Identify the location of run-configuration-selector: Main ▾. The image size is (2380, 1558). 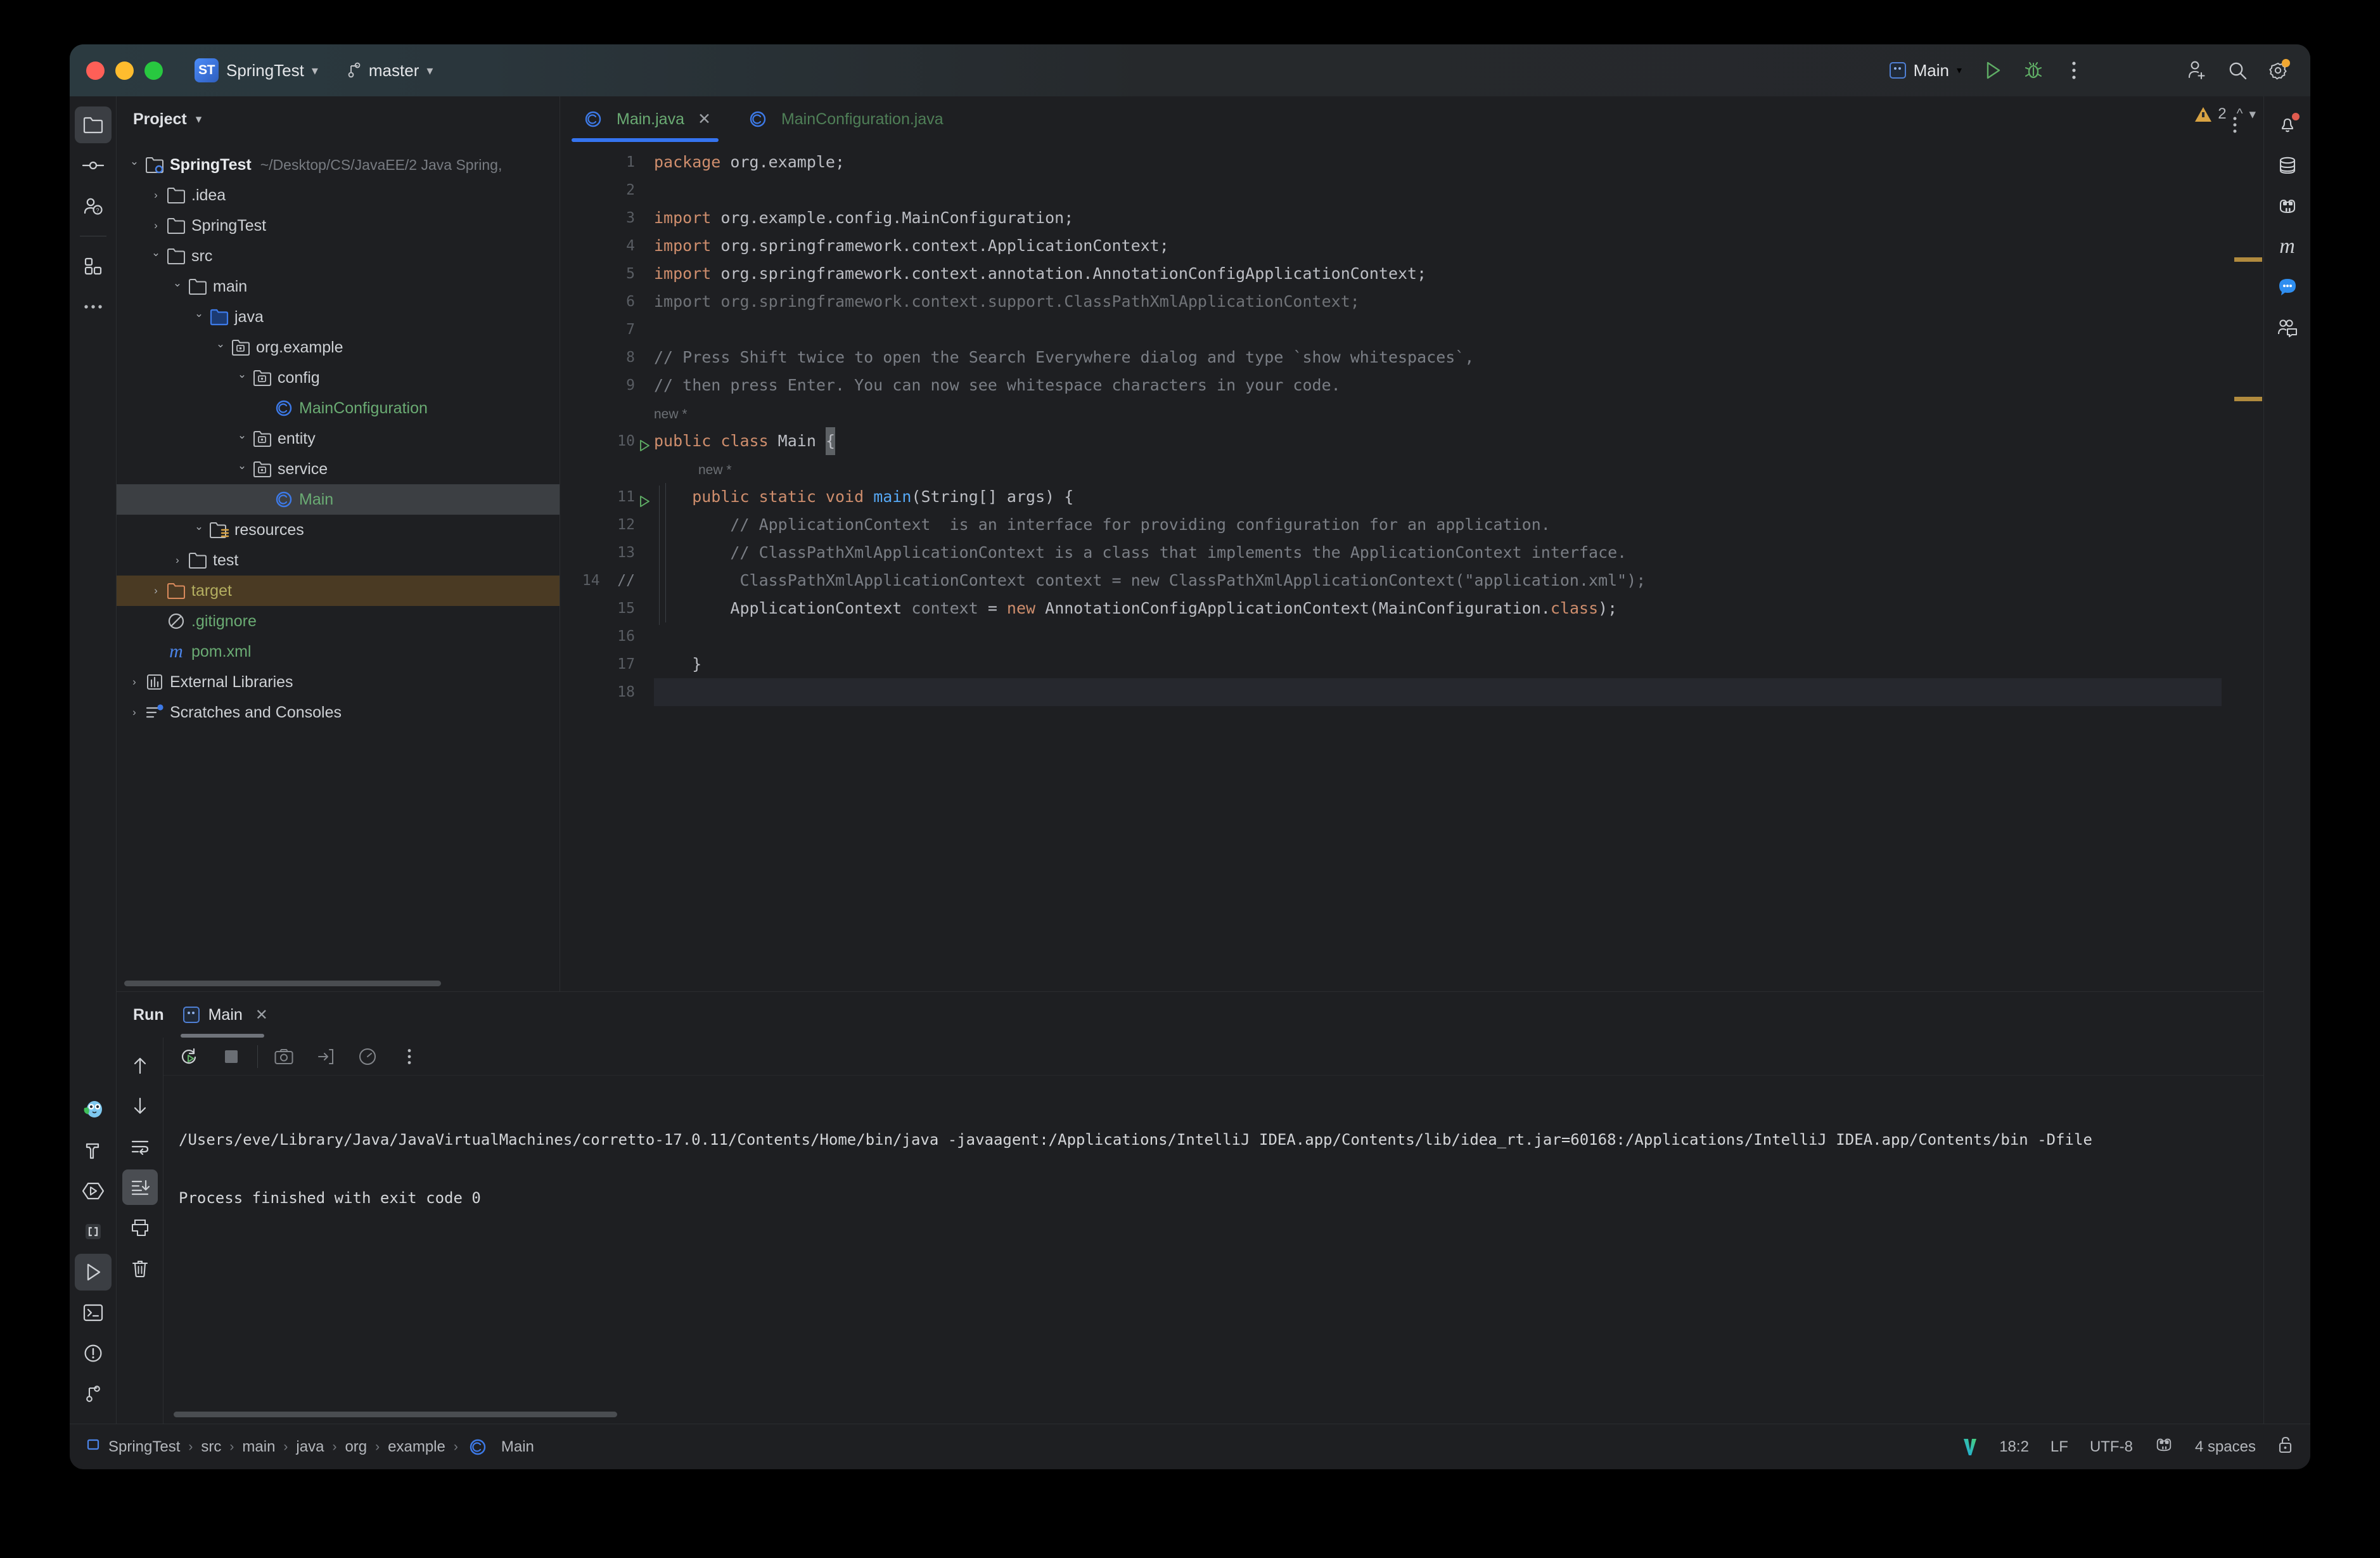
(1925, 70).